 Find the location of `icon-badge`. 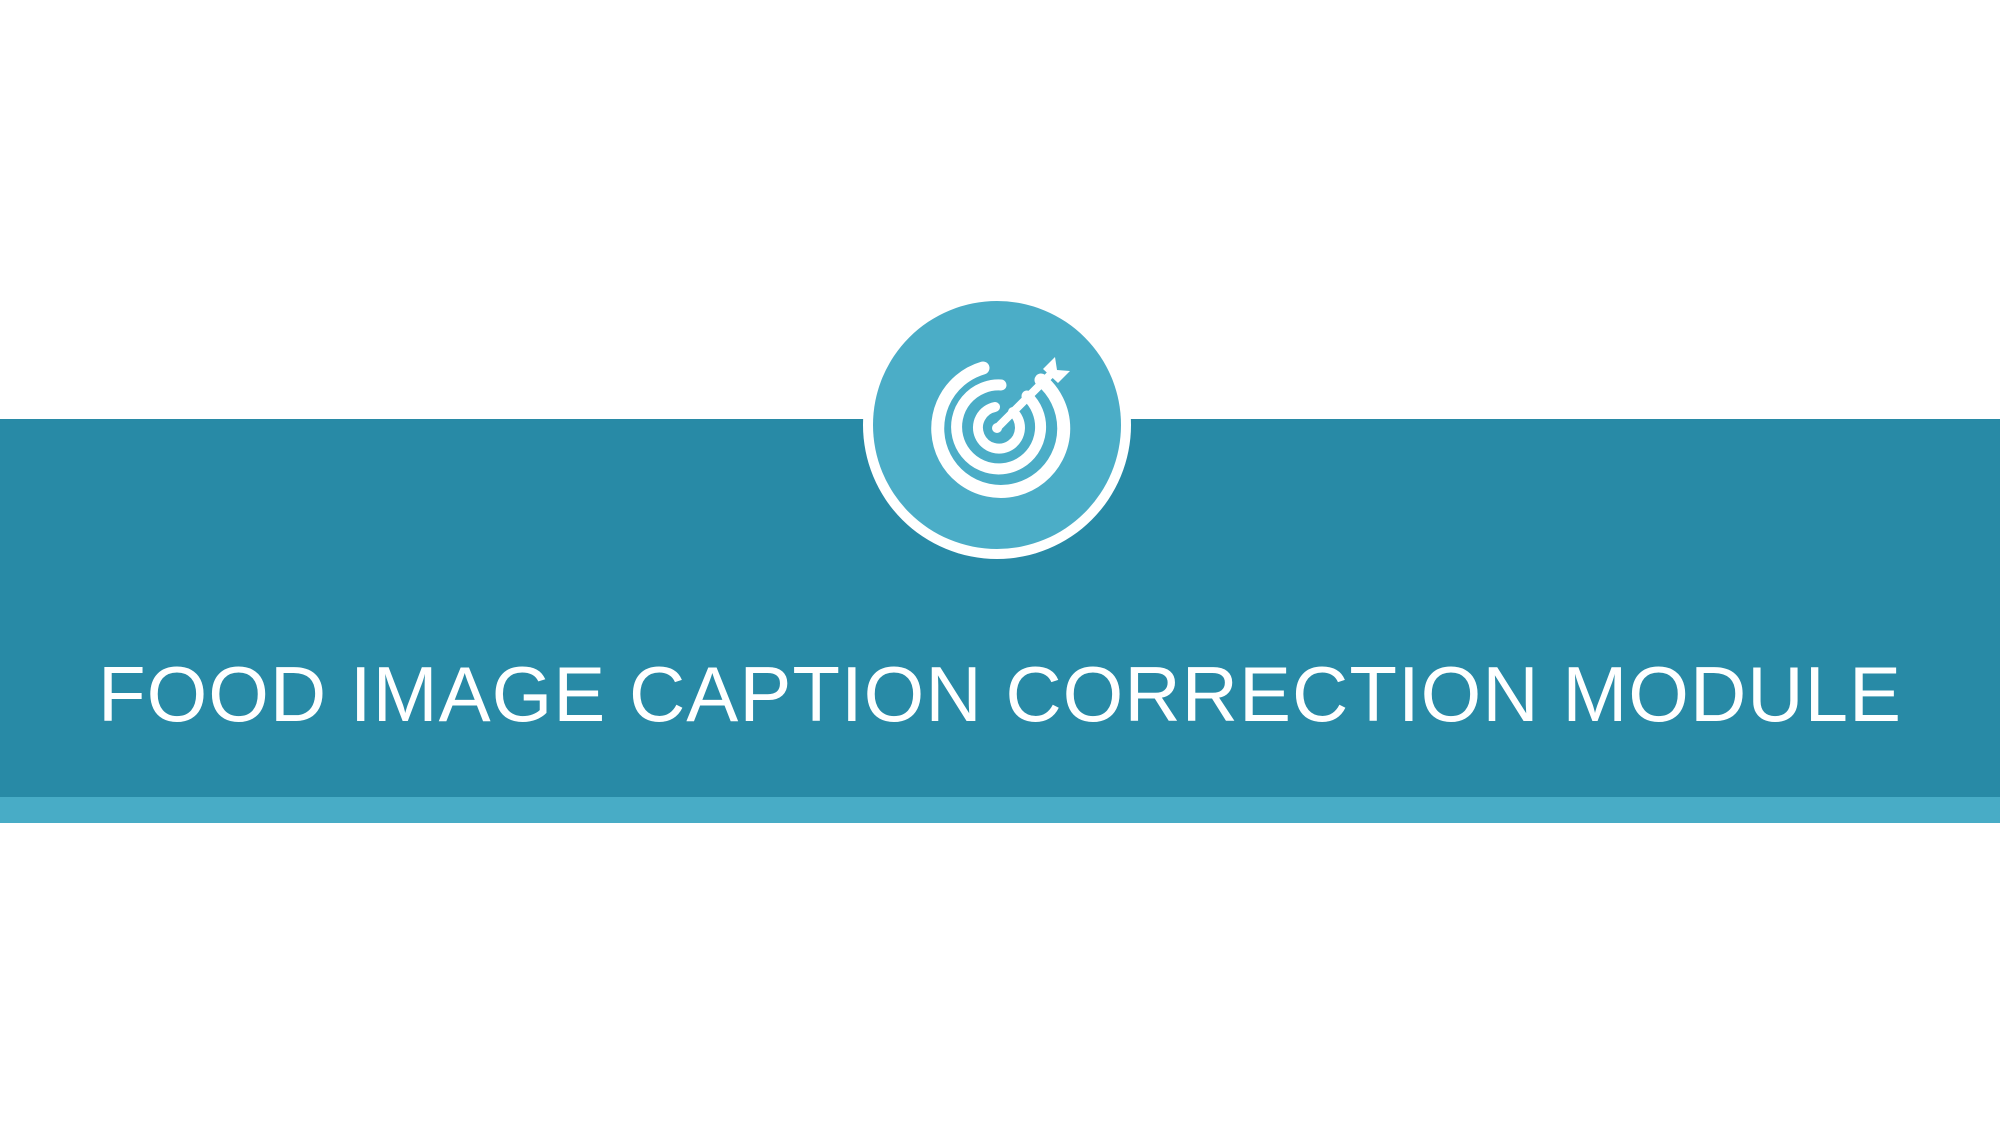

icon-badge is located at coordinates (997, 425).